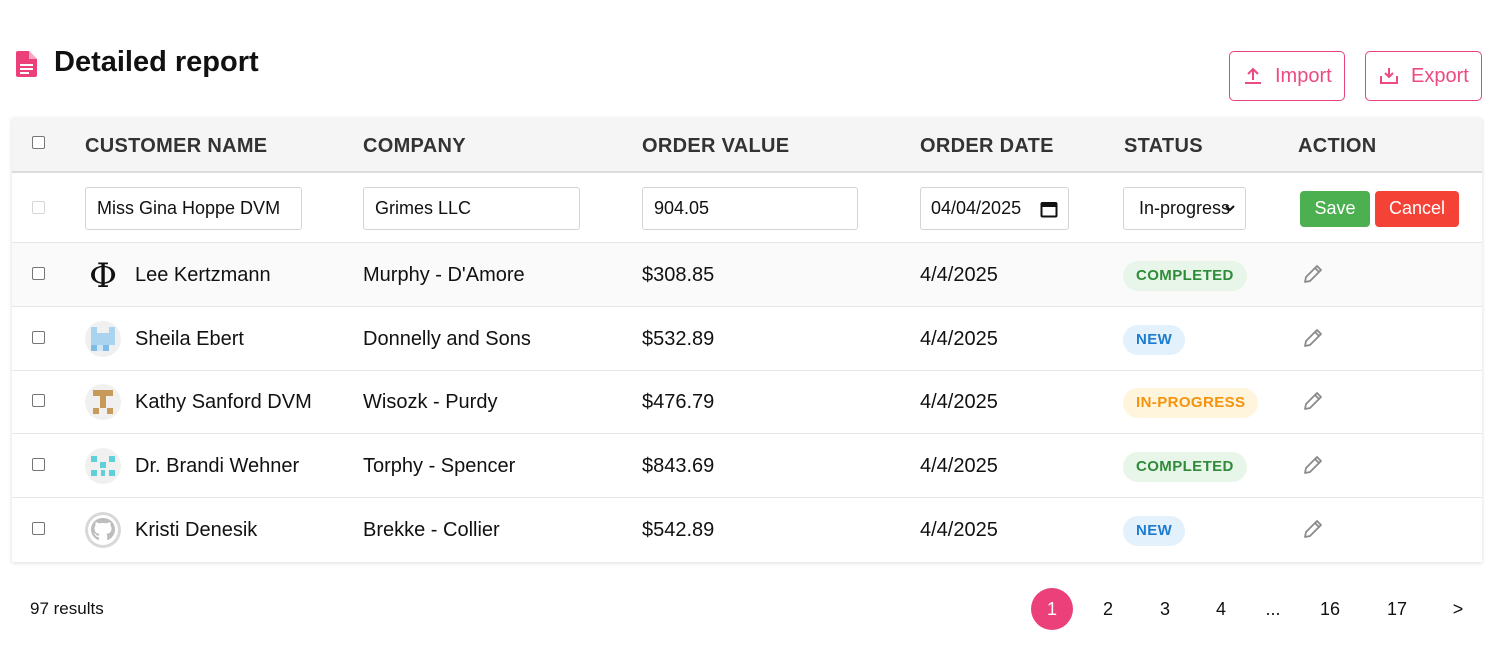  I want to click on status-select: In-progress, so click(1184, 208).